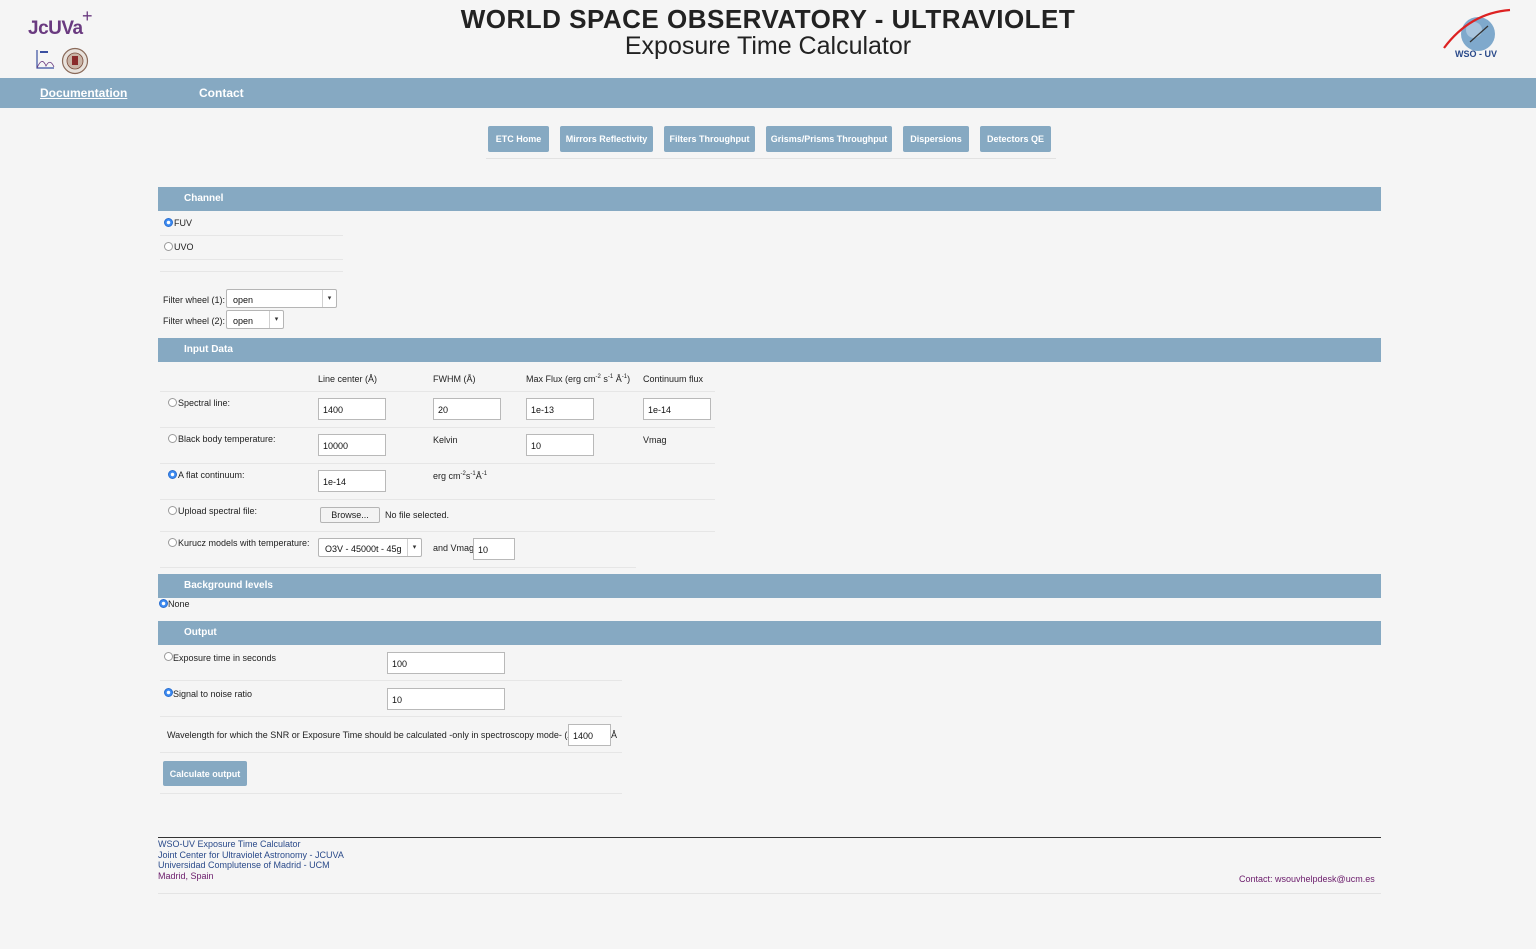 This screenshot has width=1536, height=949. What do you see at coordinates (172, 510) in the screenshot?
I see `upload-spectral-radio` at bounding box center [172, 510].